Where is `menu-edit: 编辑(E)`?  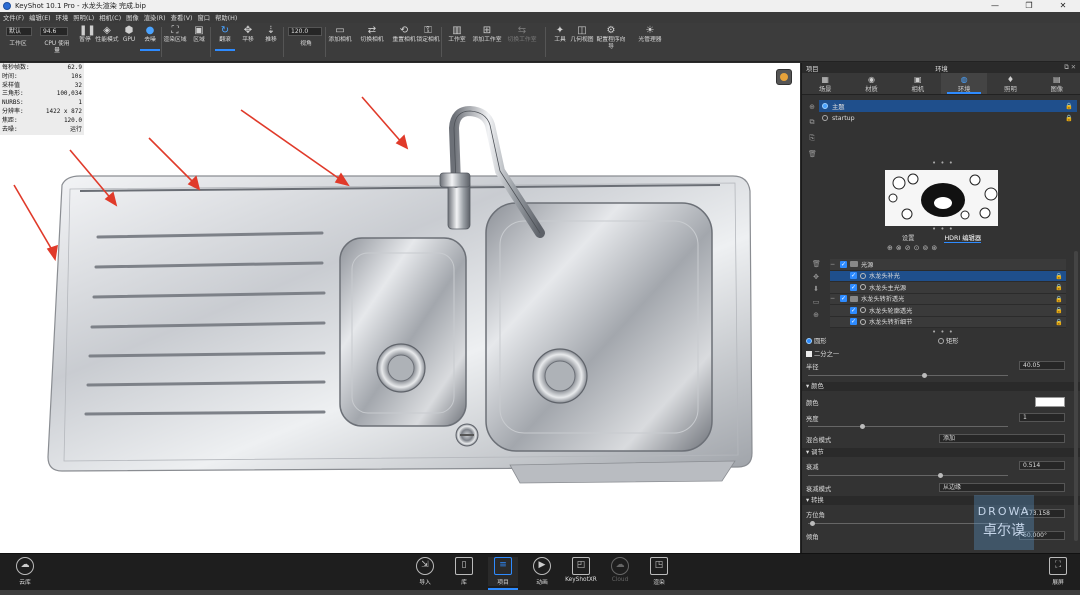 menu-edit: 编辑(E) is located at coordinates (40, 17).